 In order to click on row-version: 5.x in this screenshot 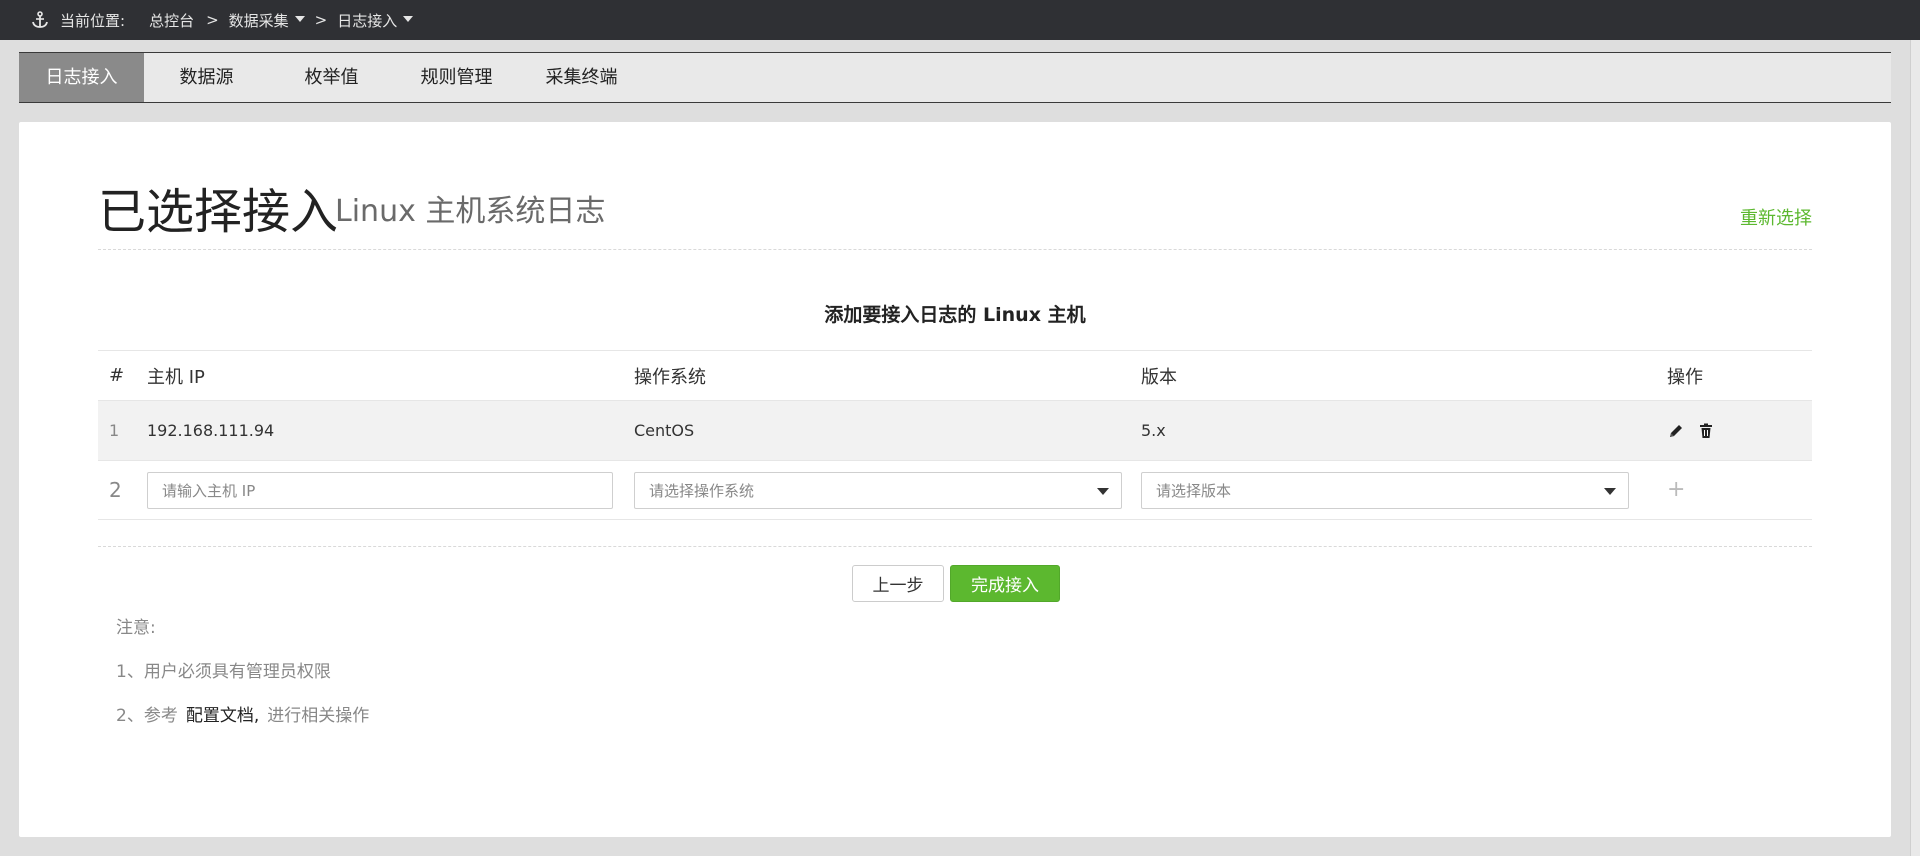, I will do `click(1153, 430)`.